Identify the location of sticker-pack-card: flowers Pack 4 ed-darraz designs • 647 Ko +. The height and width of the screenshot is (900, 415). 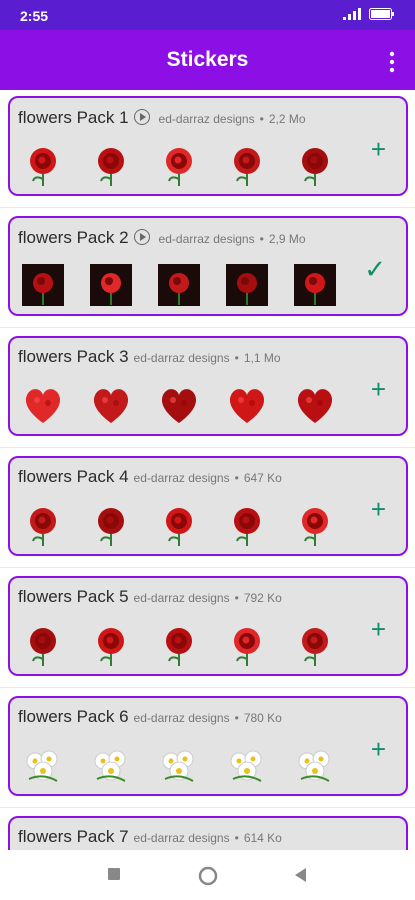
(208, 506).